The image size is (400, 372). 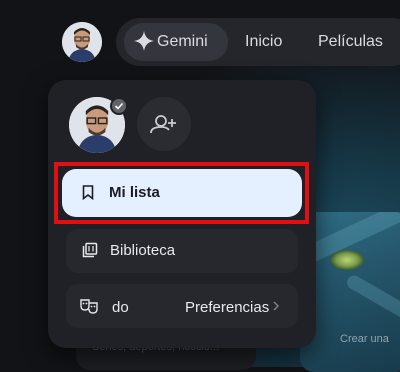 What do you see at coordinates (350, 42) in the screenshot?
I see `nav-item-peliculas: Películas` at bounding box center [350, 42].